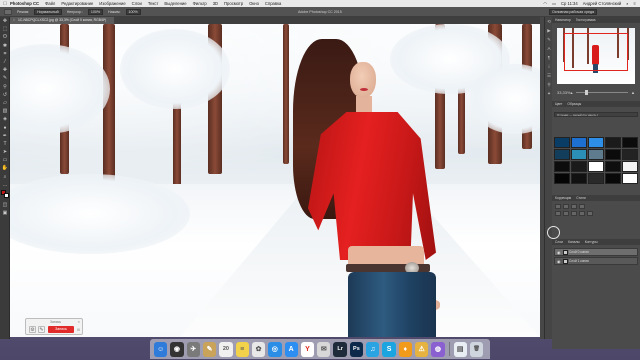 The image size is (640, 360). What do you see at coordinates (5, 168) in the screenshot?
I see `hand-tool-icon: ✋` at bounding box center [5, 168].